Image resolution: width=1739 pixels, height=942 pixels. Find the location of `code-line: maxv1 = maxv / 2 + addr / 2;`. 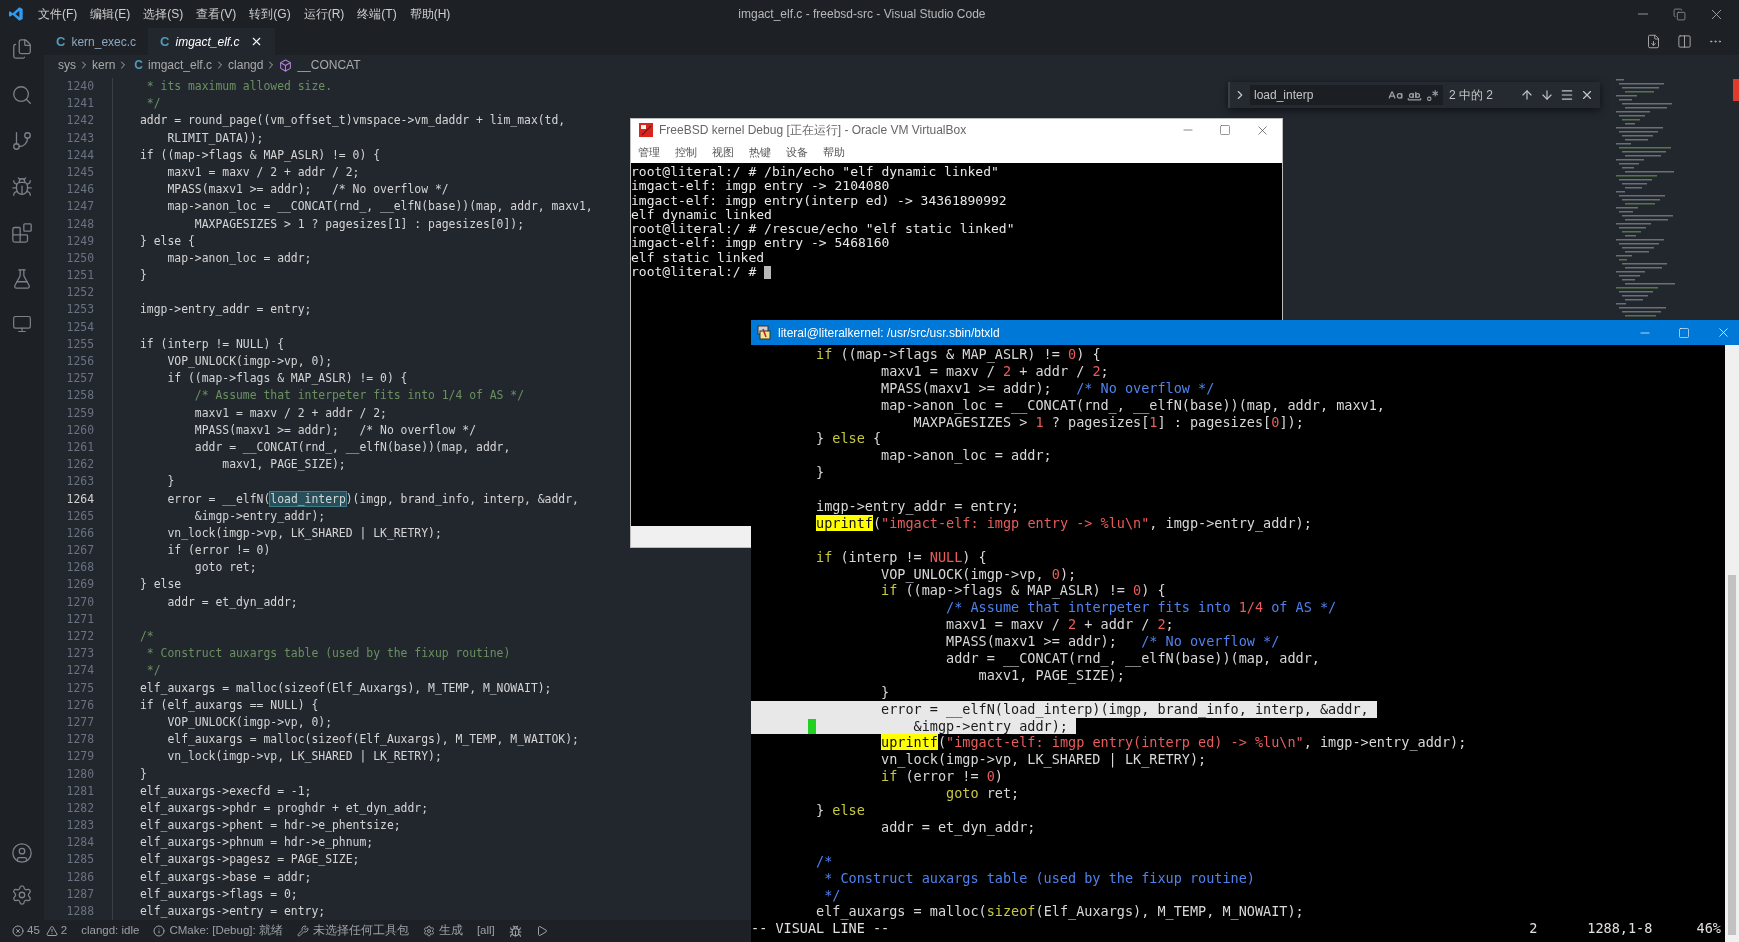

code-line: maxv1 = maxv / 2 + addr / 2; is located at coordinates (263, 171).